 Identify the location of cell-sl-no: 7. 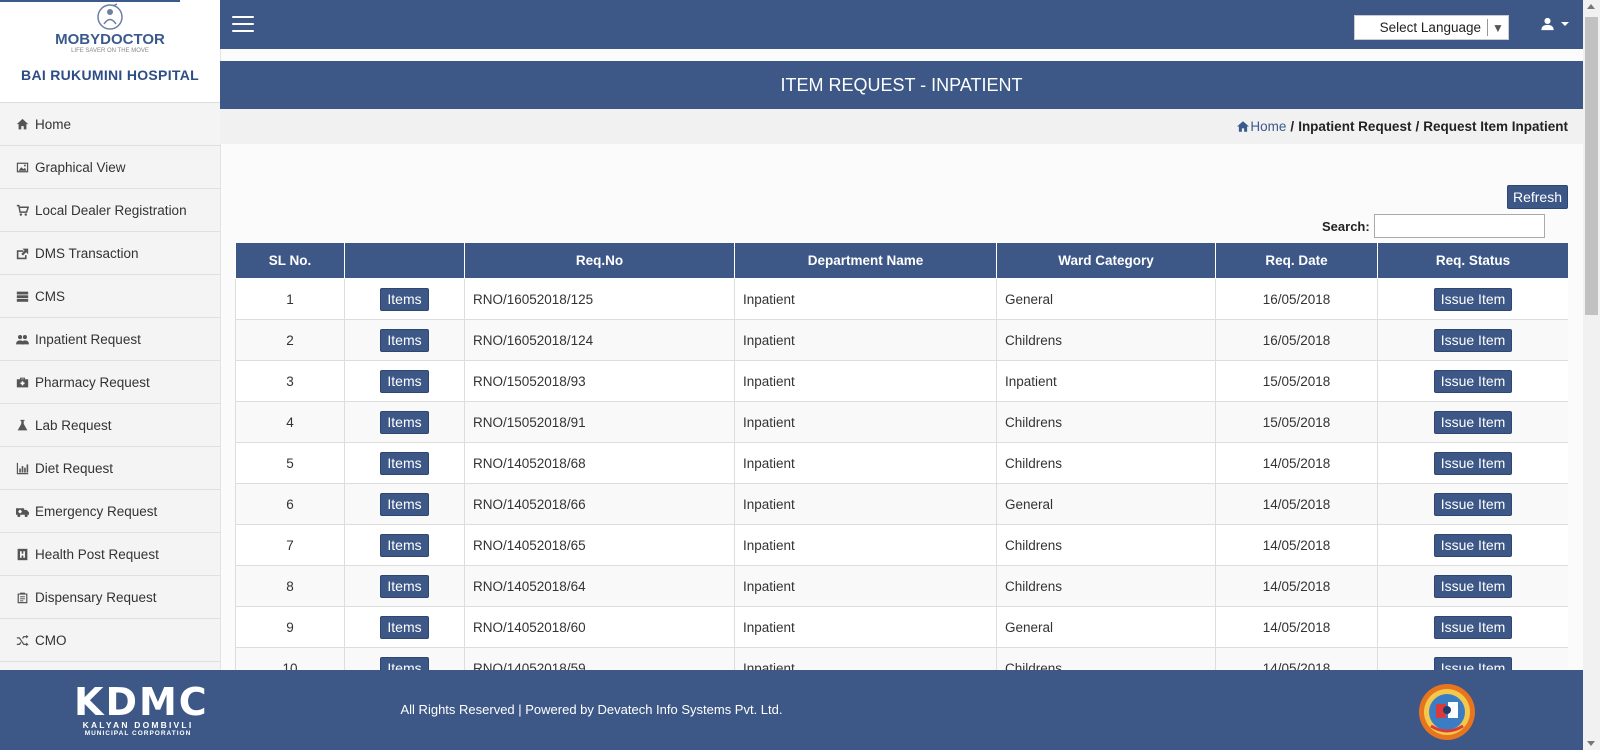
(290, 545).